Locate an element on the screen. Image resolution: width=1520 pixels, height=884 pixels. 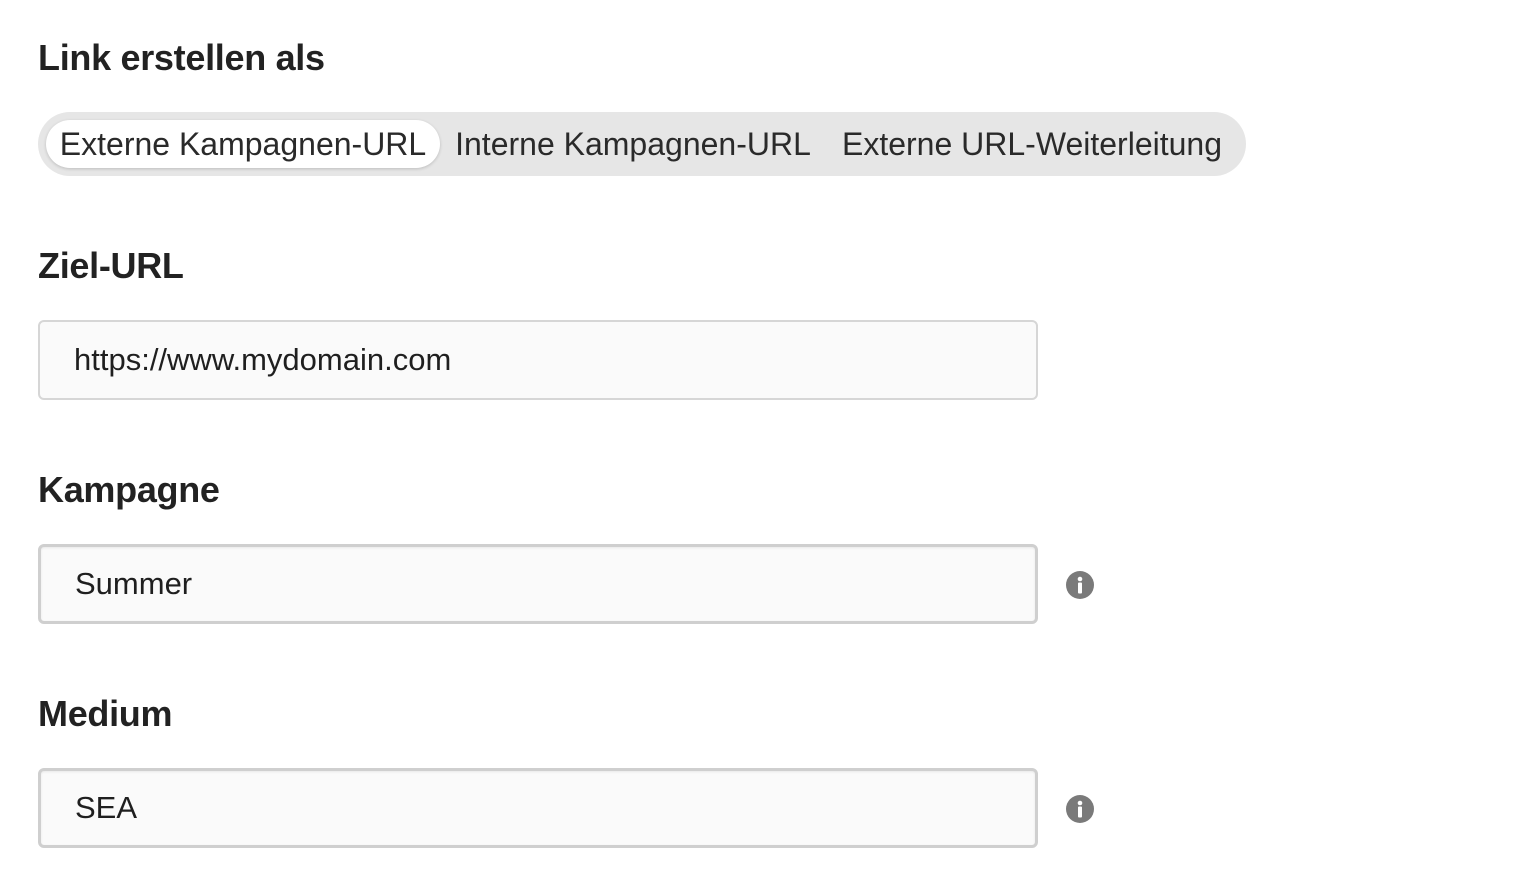
segment-externe-kampagnen-url: Externe Kampagnen-URL is located at coordinates (243, 144).